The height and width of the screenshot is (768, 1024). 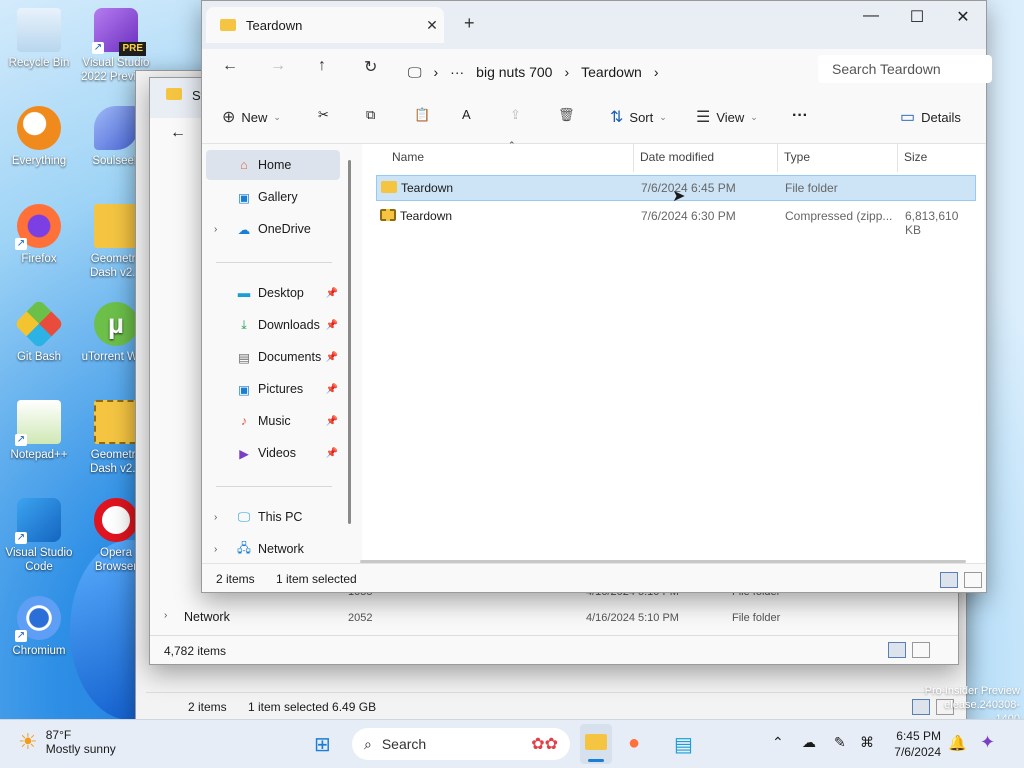 I want to click on nav-videos: ▶ Videos 📌, so click(x=273, y=453).